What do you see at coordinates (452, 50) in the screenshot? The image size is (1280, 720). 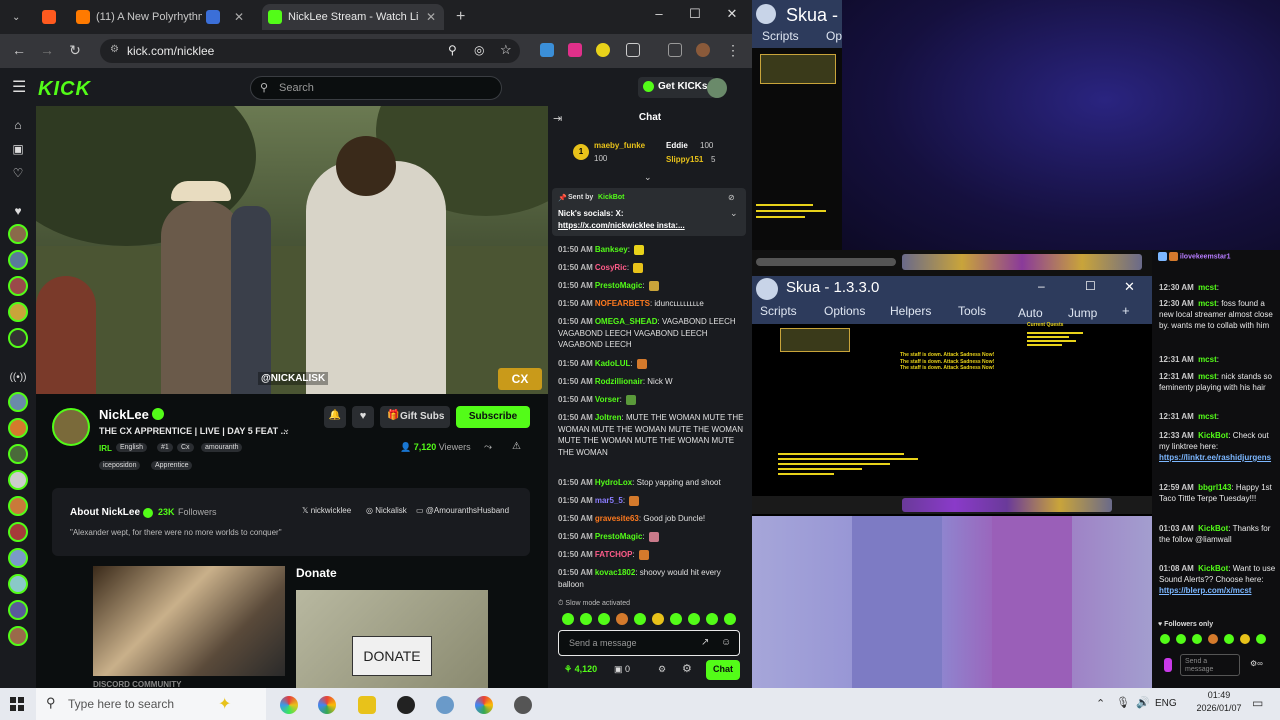 I see `zoom-icon: ⚲` at bounding box center [452, 50].